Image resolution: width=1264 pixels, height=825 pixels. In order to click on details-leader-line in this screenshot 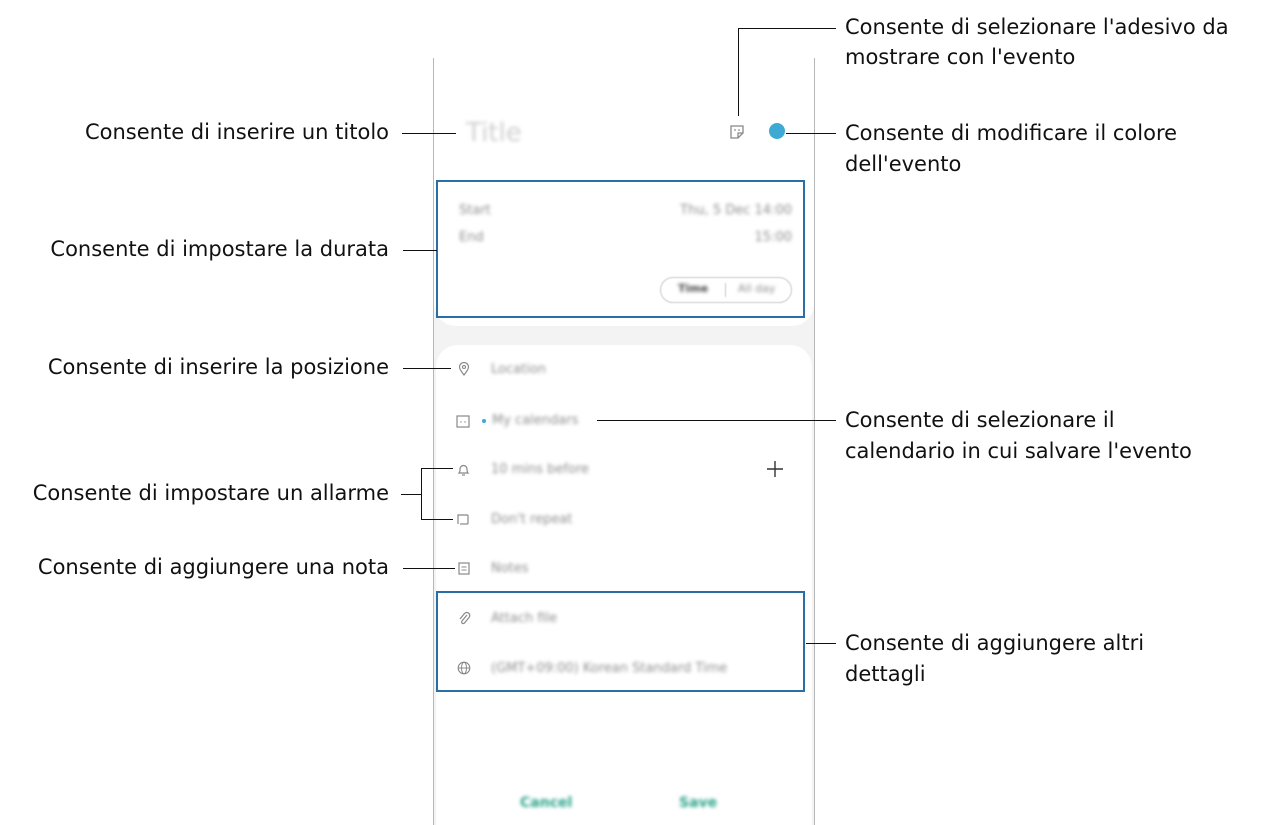, I will do `click(821, 643)`.